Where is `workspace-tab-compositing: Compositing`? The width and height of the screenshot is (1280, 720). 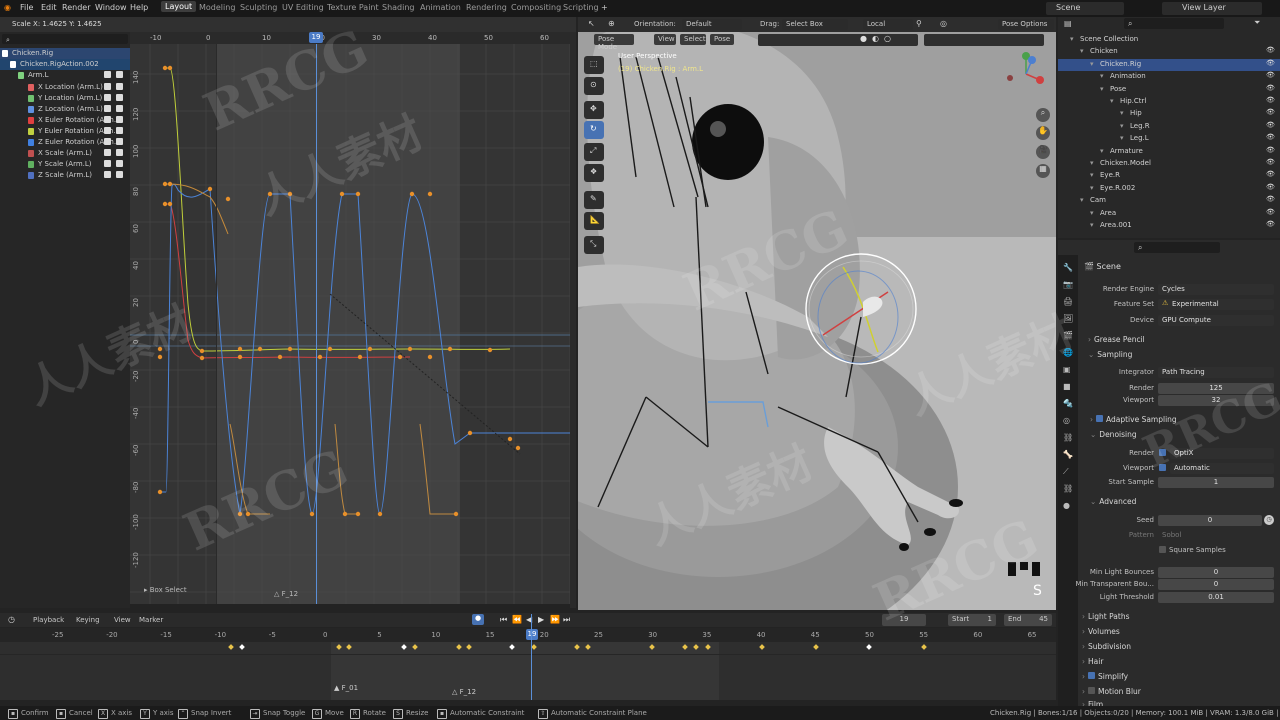
workspace-tab-compositing: Compositing is located at coordinates (536, 7).